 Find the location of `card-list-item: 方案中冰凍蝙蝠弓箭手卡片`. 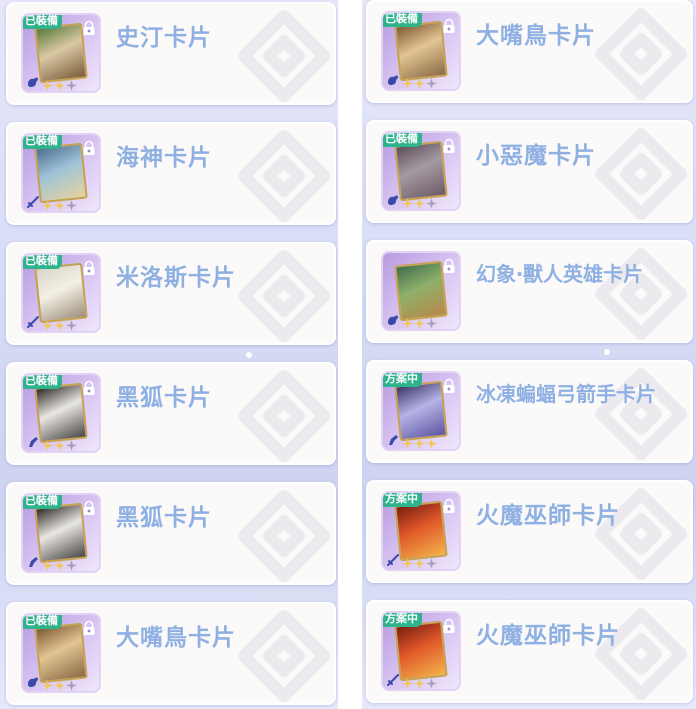

card-list-item: 方案中冰凍蝙蝠弓箭手卡片 is located at coordinates (529, 411).